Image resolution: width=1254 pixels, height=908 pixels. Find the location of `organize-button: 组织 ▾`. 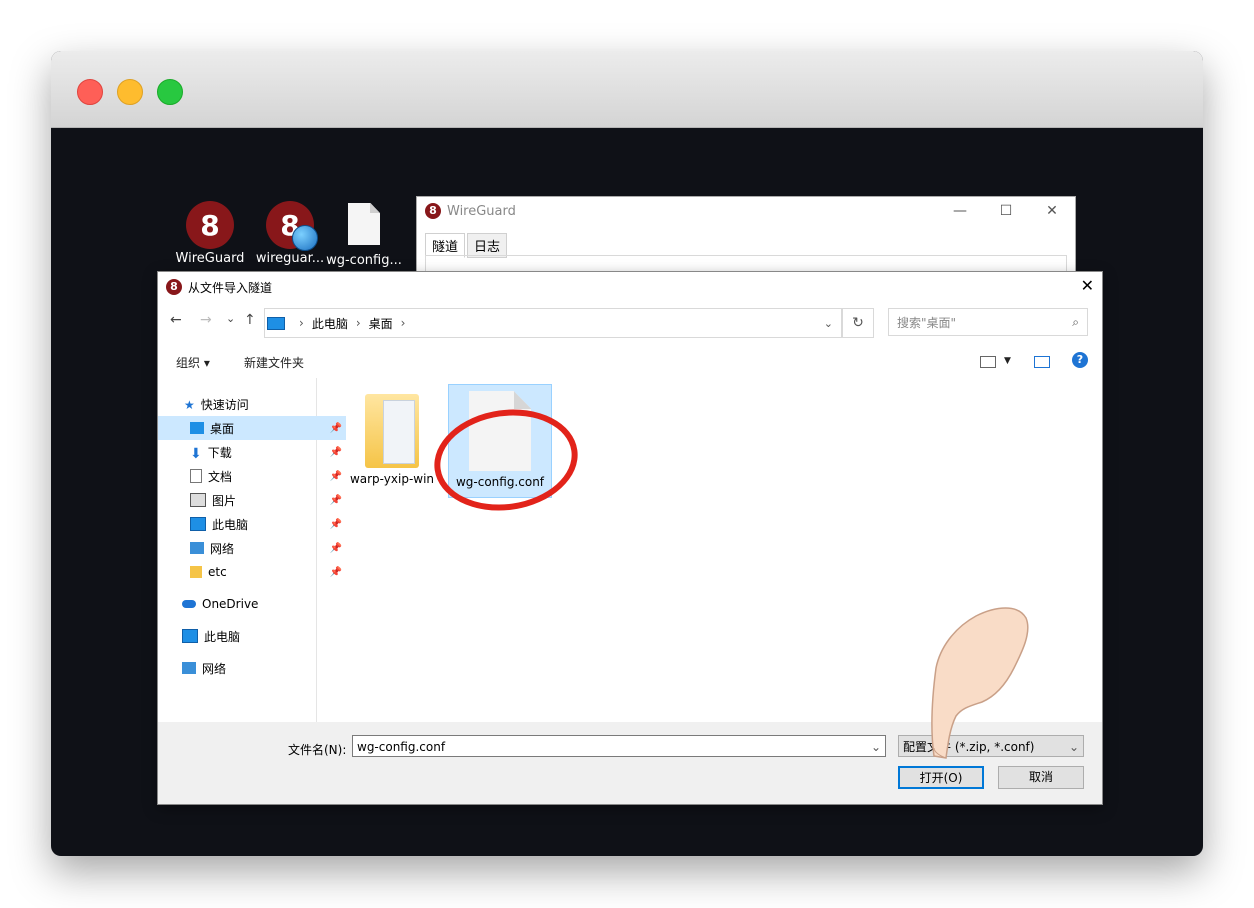

organize-button: 组织 ▾ is located at coordinates (193, 362).